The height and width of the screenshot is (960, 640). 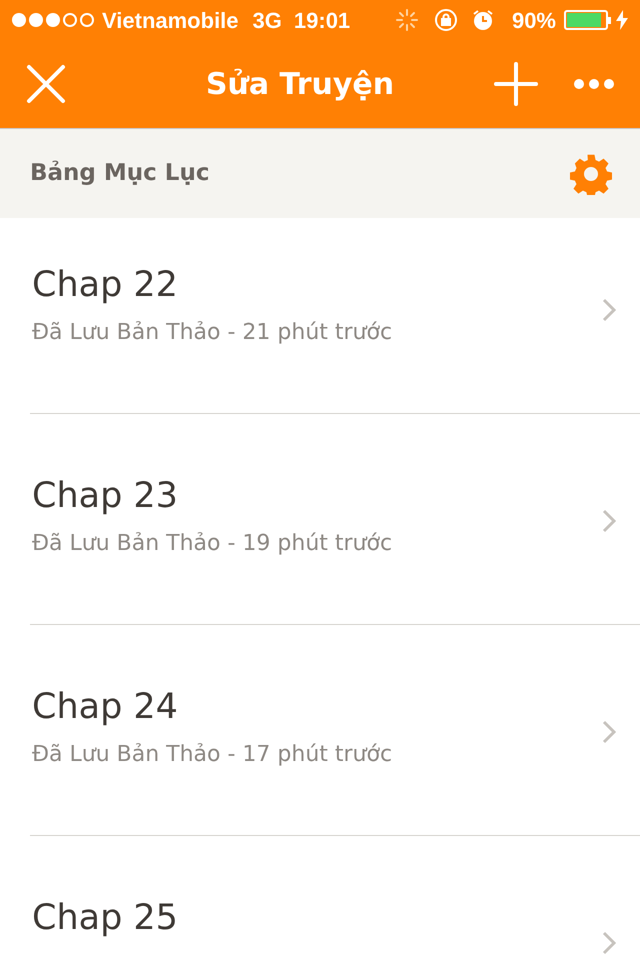 I want to click on battery-percentage: 90%, so click(x=534, y=20).